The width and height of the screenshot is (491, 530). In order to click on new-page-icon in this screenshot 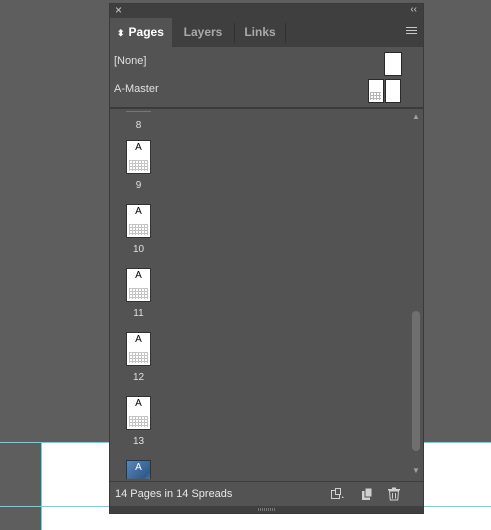, I will do `click(367, 494)`.